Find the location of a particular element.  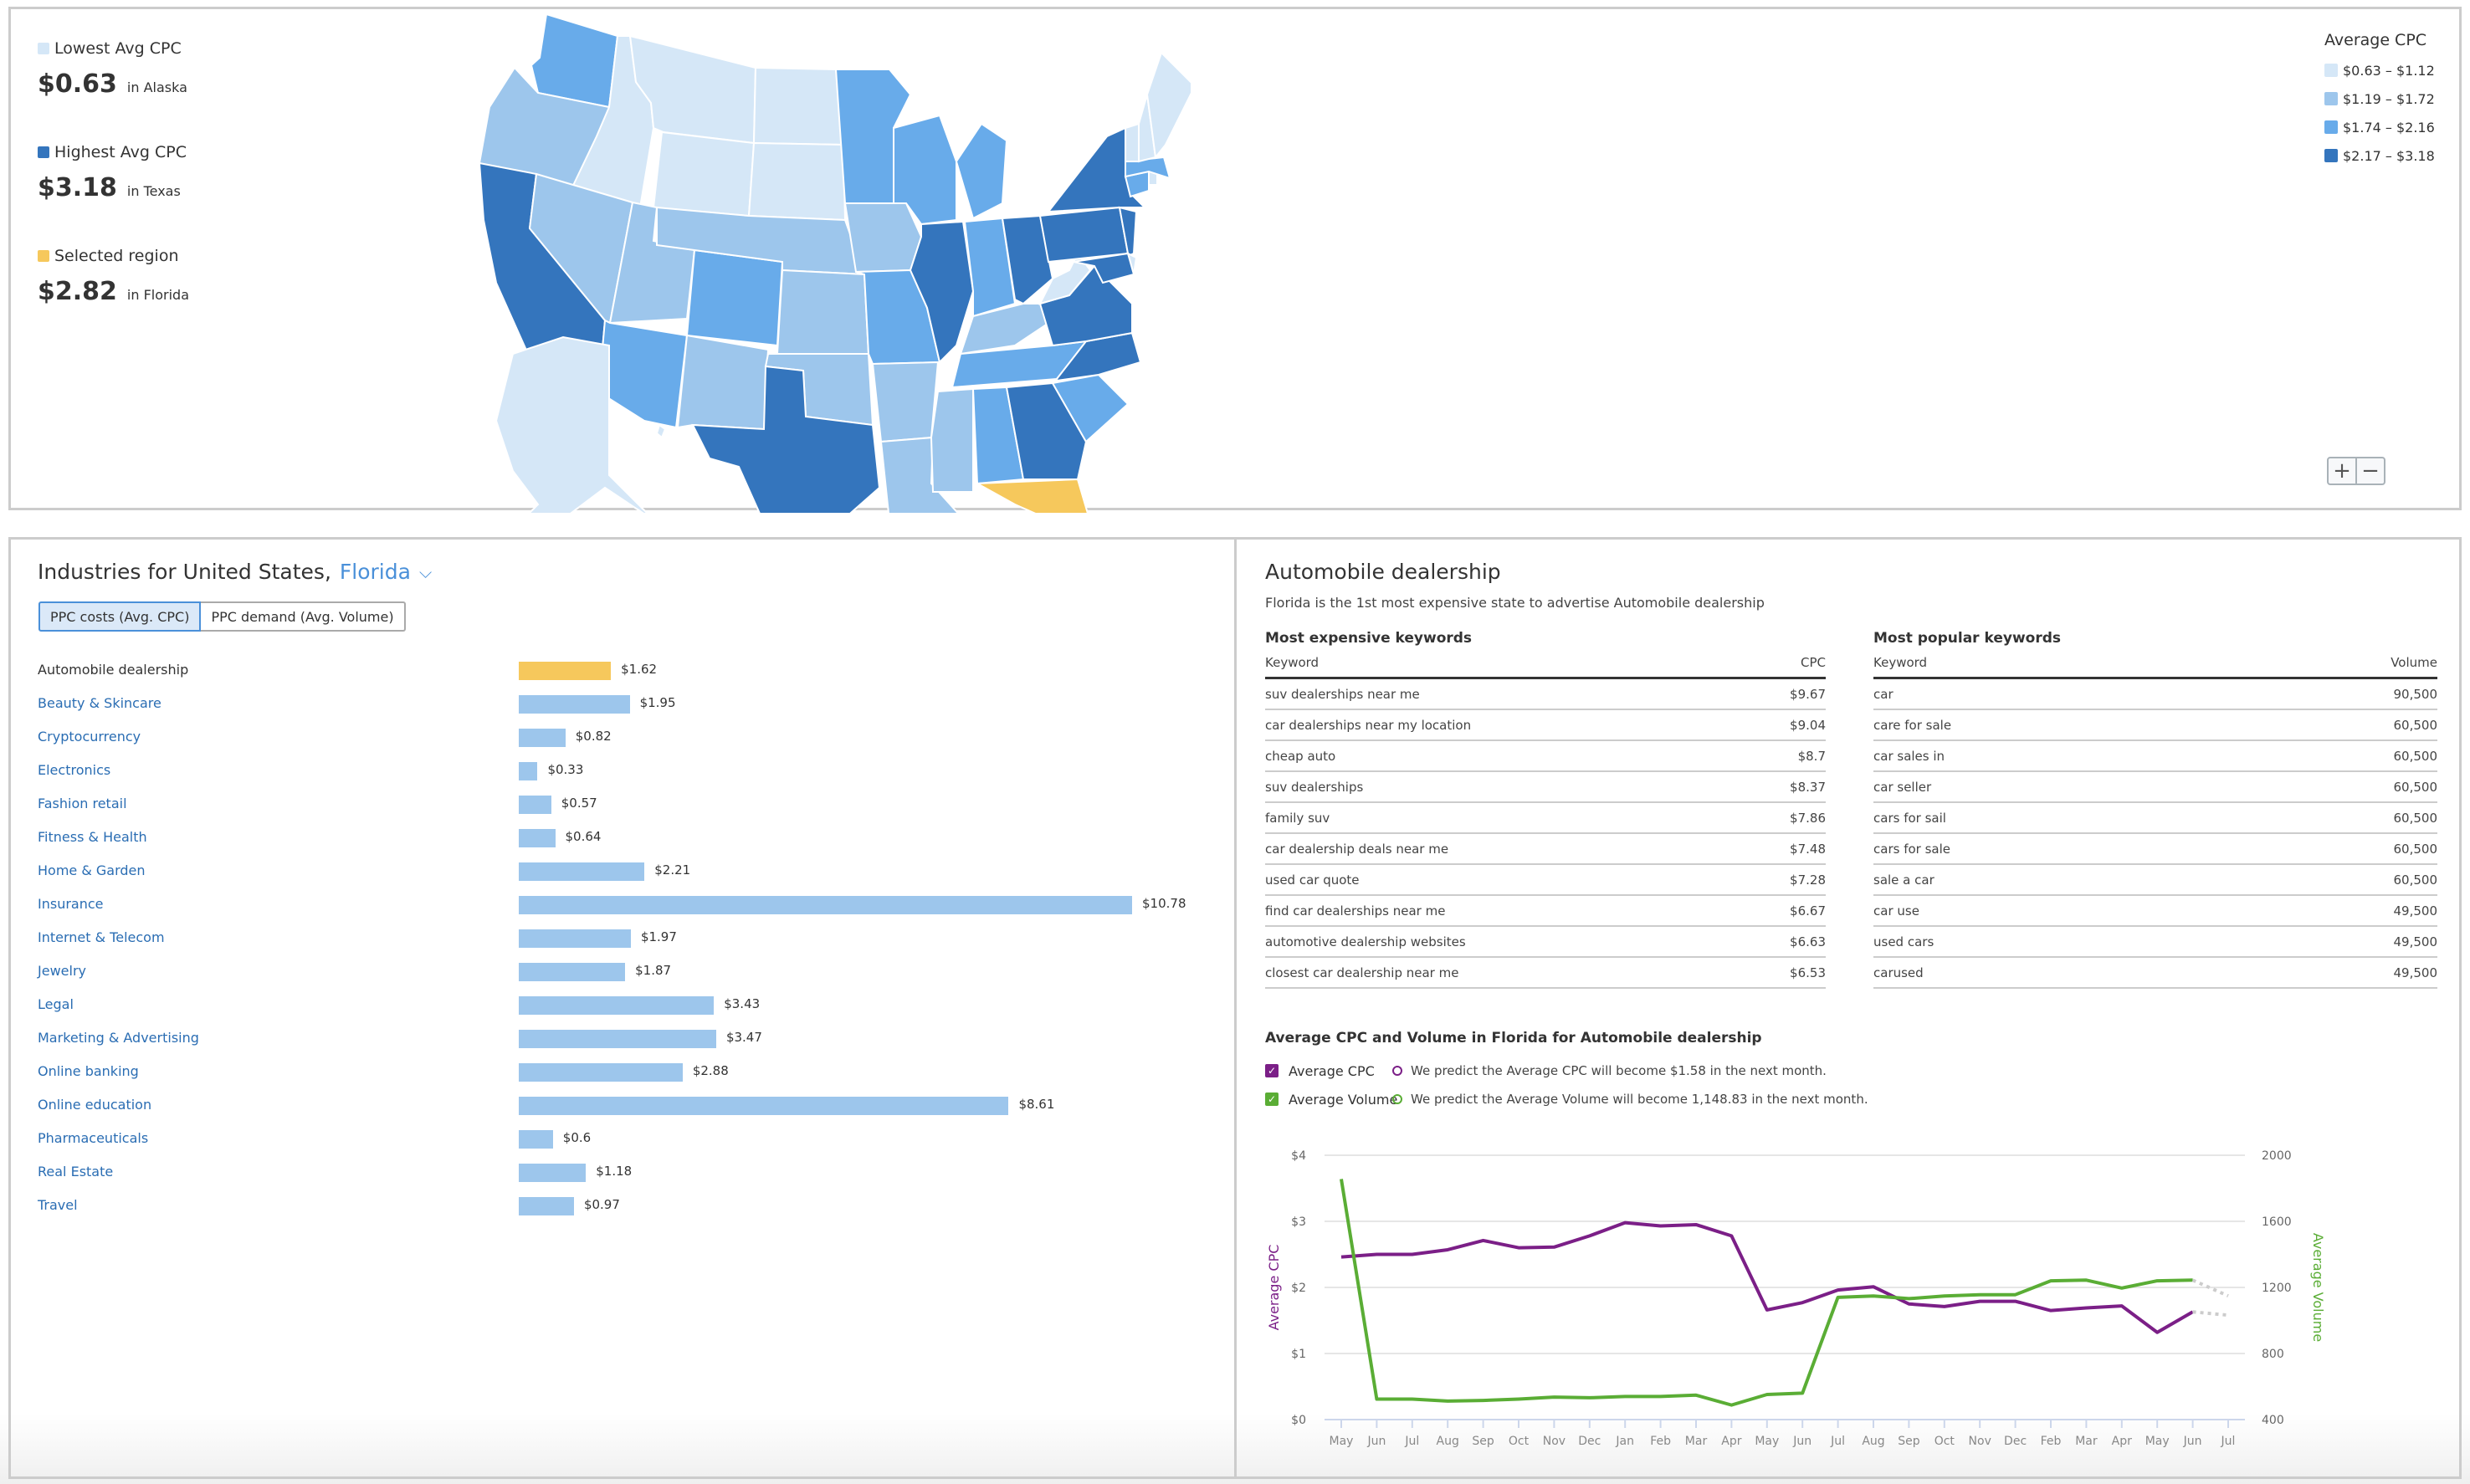

keyword-cell: automotive dealership websites is located at coordinates (1365, 941).